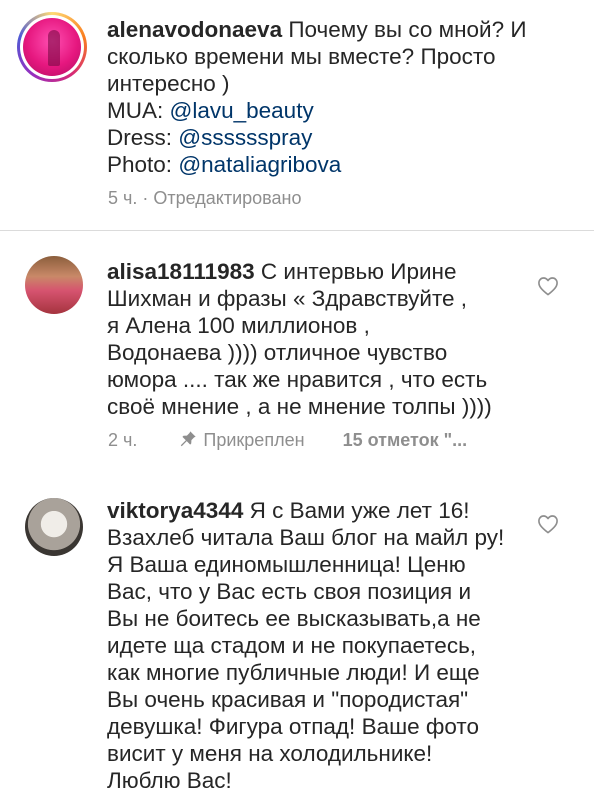 The image size is (594, 800). What do you see at coordinates (123, 440) in the screenshot?
I see `comment-time: 2 ч.` at bounding box center [123, 440].